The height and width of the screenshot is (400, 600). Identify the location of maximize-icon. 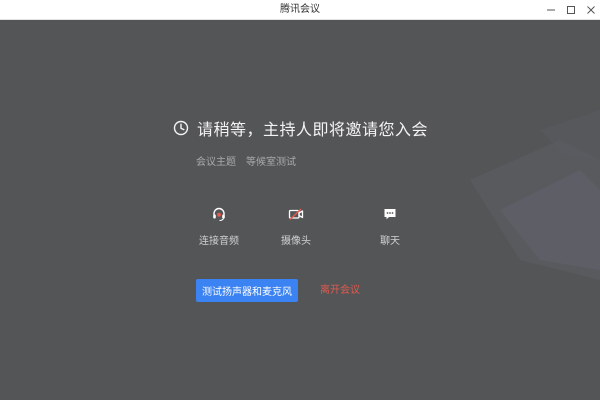
(571, 10).